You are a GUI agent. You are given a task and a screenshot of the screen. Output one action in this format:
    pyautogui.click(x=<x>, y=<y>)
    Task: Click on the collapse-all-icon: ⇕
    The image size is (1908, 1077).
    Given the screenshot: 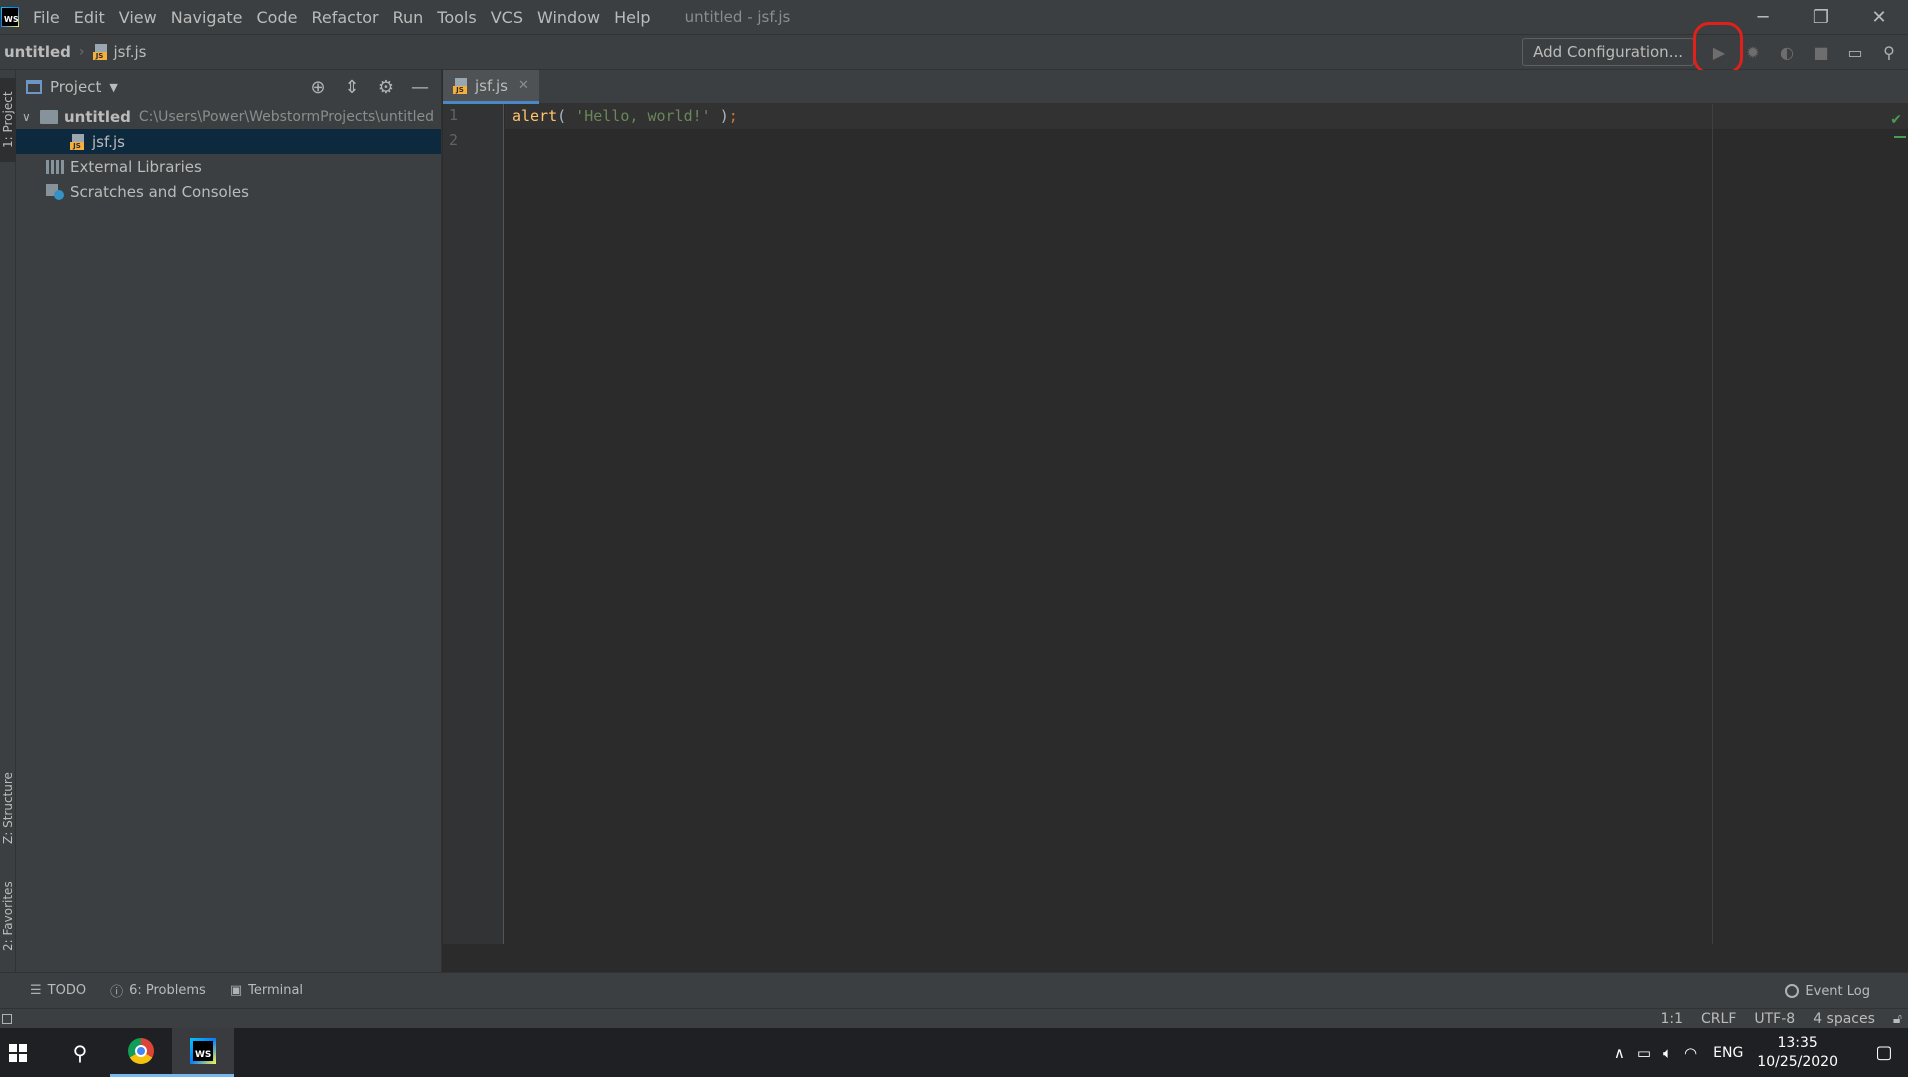 What is the action you would take?
    pyautogui.click(x=352, y=87)
    